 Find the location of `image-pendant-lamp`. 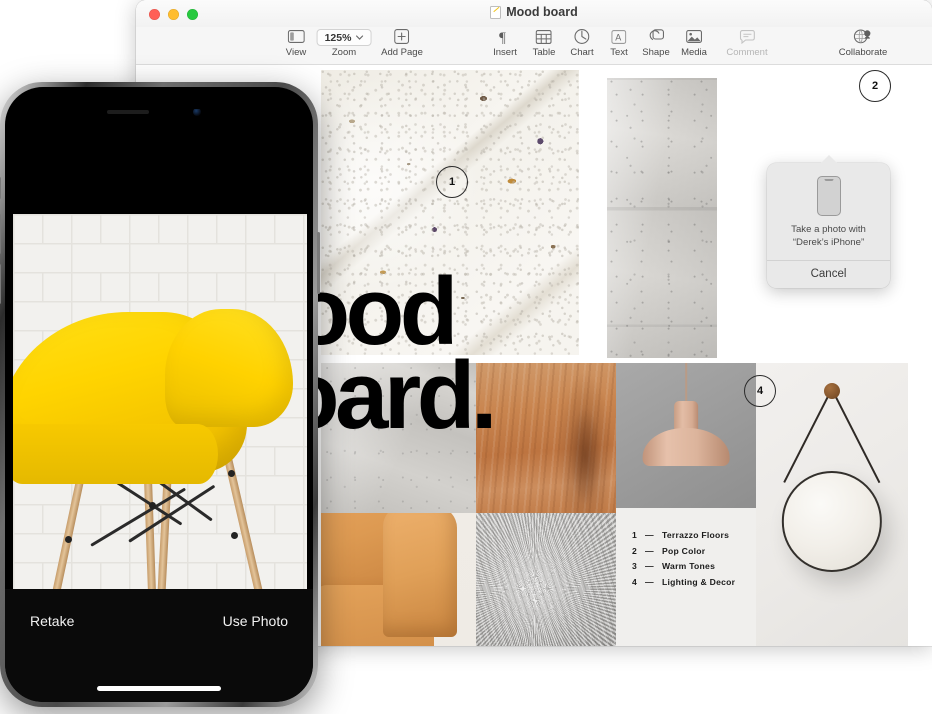

image-pendant-lamp is located at coordinates (686, 435).